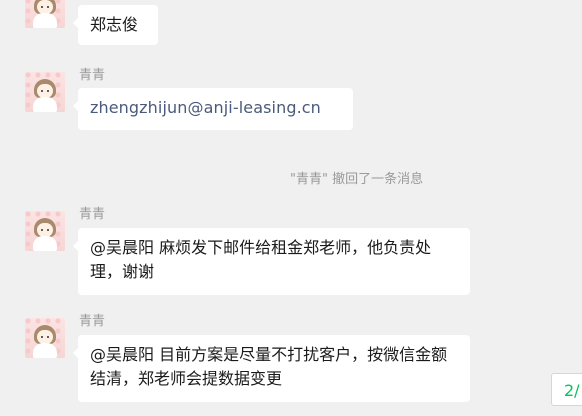 The height and width of the screenshot is (416, 582). I want to click on message-bubble: @吴晨阳 麻烦发下邮件给租金郑老师，他负责处理，谢谢, so click(271, 261).